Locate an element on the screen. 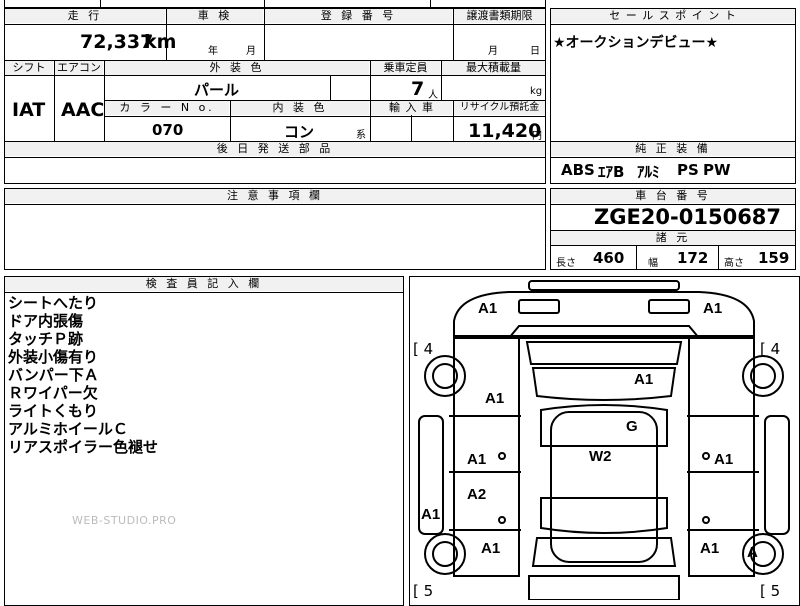 The width and height of the screenshot is (800, 606). equipment-abs: ABS is located at coordinates (578, 170).